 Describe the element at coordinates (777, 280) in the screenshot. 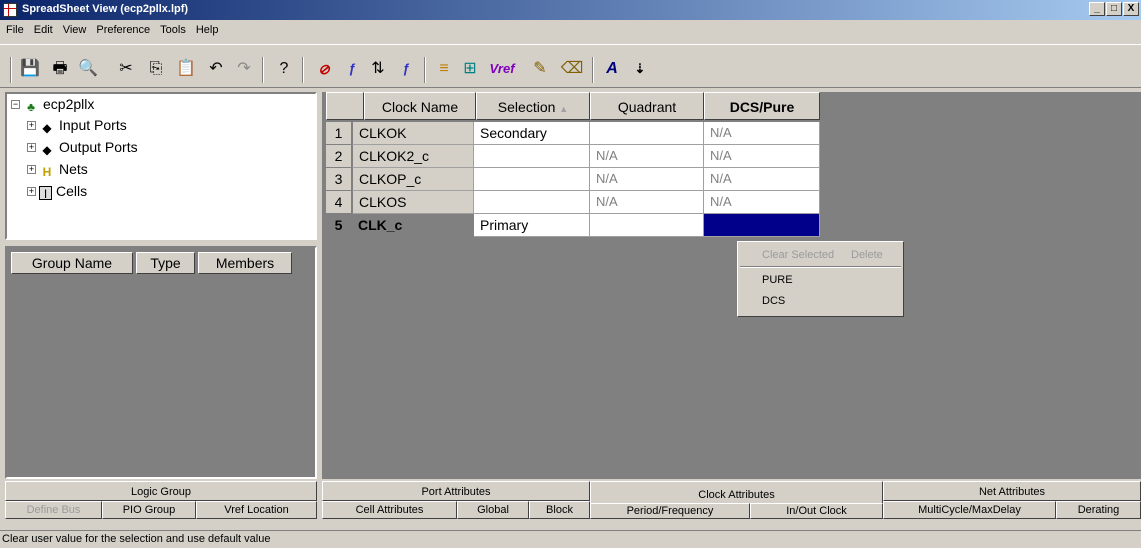

I see `menu-item-pure: PURE` at that location.